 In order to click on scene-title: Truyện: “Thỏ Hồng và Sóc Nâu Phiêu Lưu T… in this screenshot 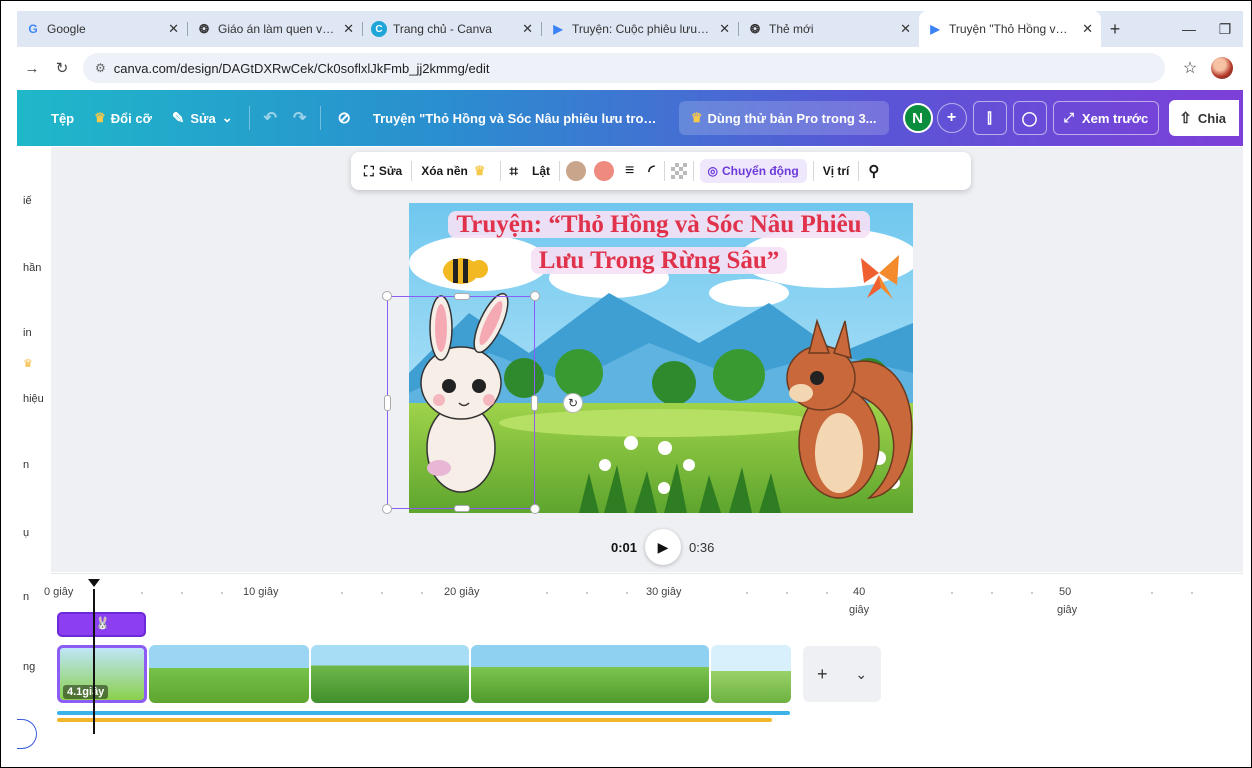, I will do `click(659, 243)`.